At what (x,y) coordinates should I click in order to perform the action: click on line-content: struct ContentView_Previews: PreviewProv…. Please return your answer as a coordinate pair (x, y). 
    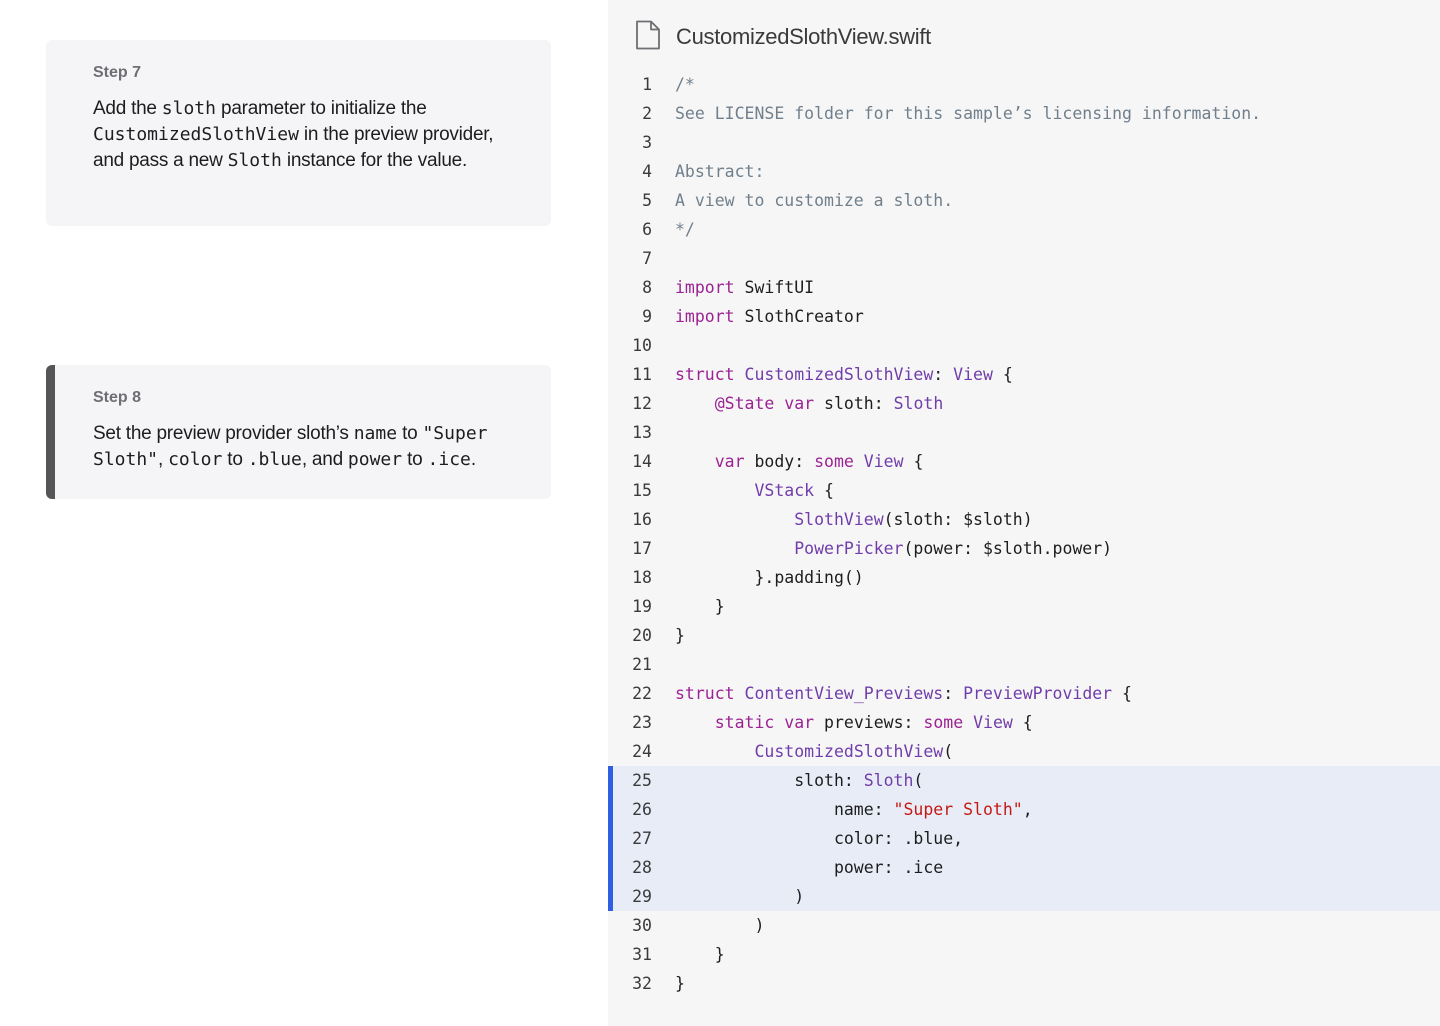
    Looking at the image, I should click on (903, 693).